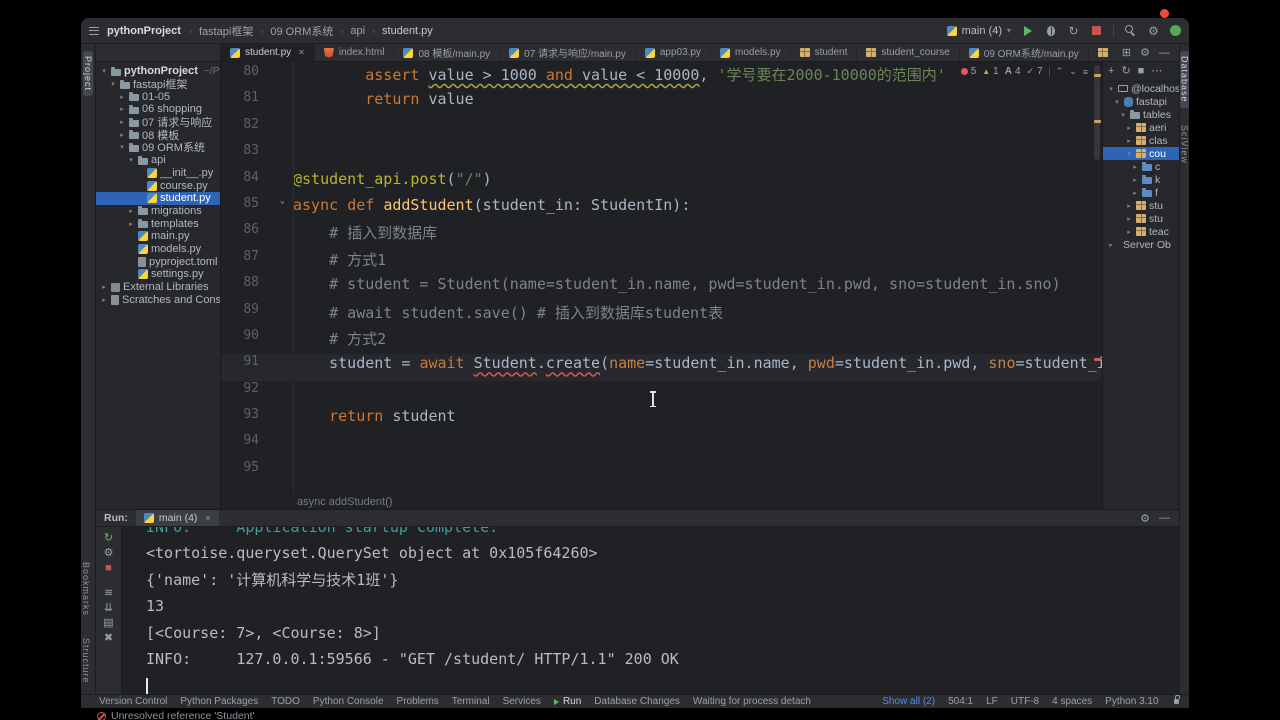  I want to click on statusbar-run: Run, so click(567, 701).